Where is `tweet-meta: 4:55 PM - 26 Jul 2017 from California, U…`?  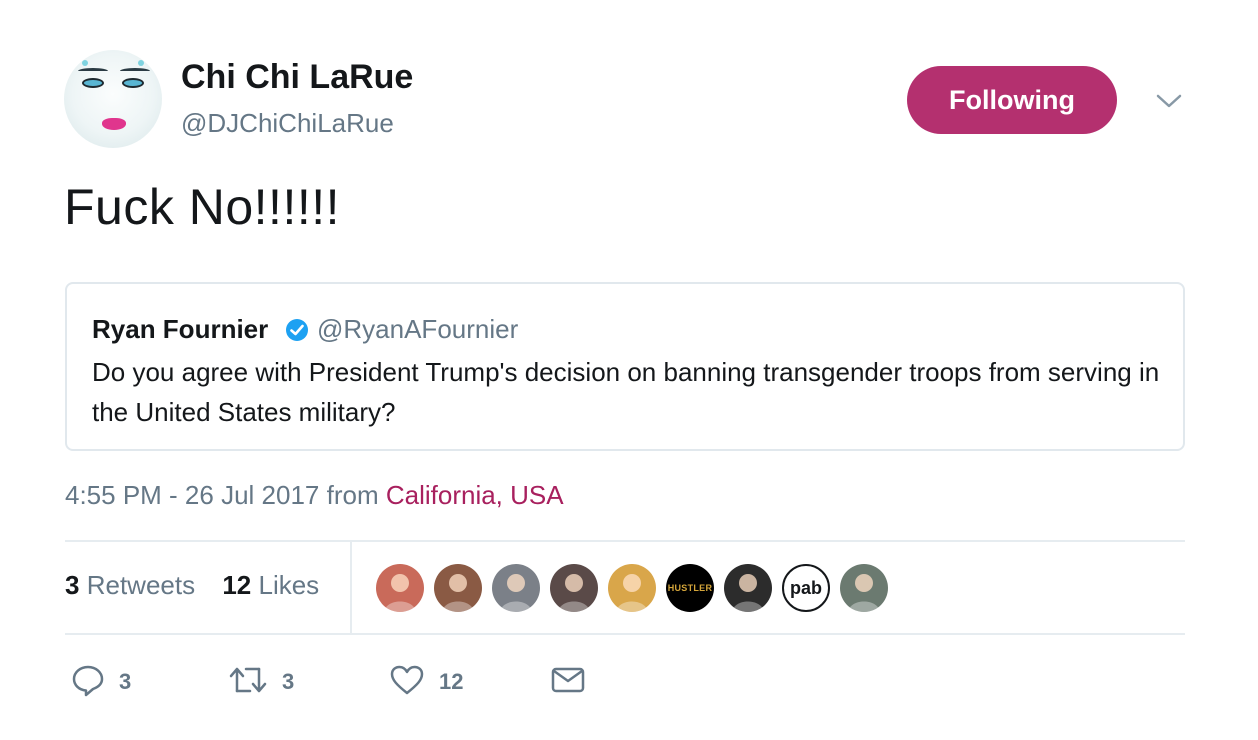
tweet-meta: 4:55 PM - 26 Jul 2017 from California, U… is located at coordinates (314, 495).